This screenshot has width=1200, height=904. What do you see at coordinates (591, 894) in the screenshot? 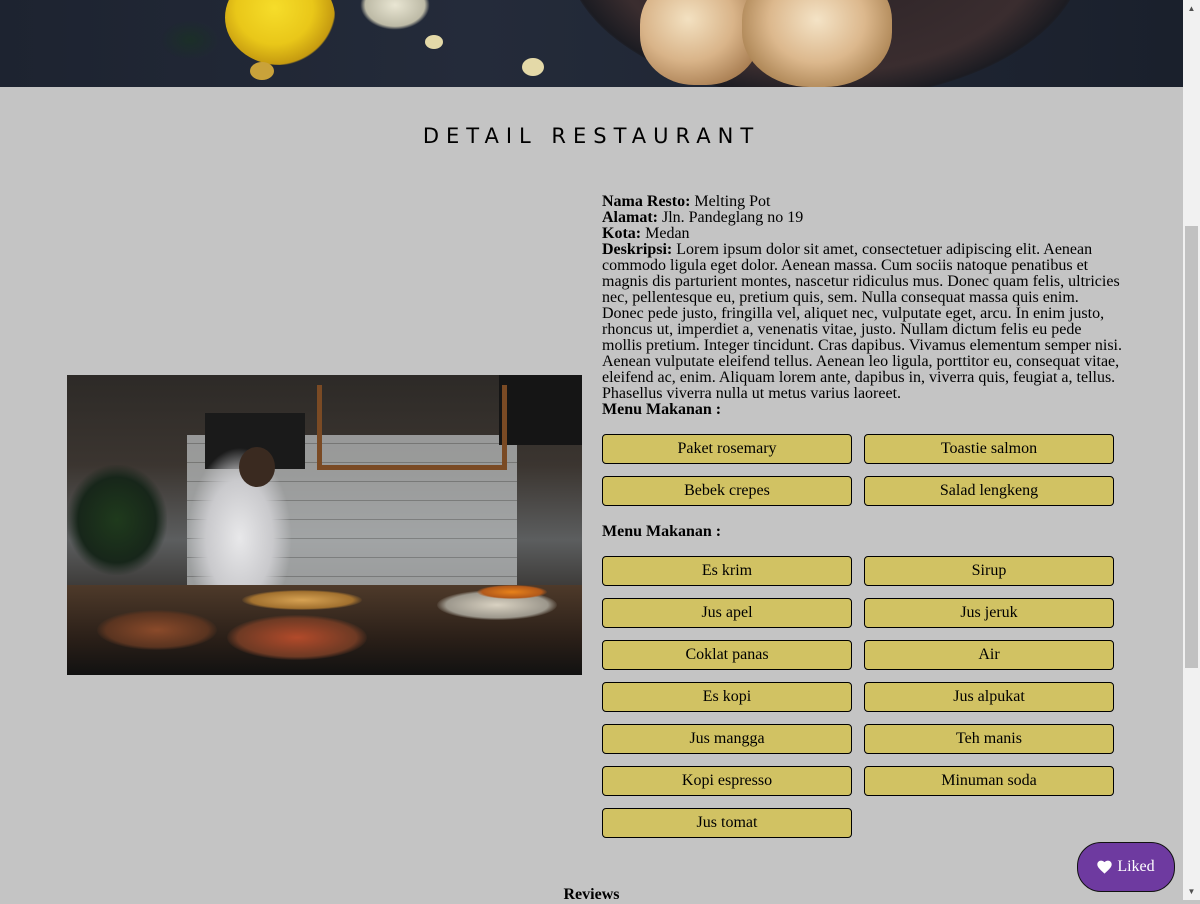
I see `reviews-heading: Reviews` at bounding box center [591, 894].